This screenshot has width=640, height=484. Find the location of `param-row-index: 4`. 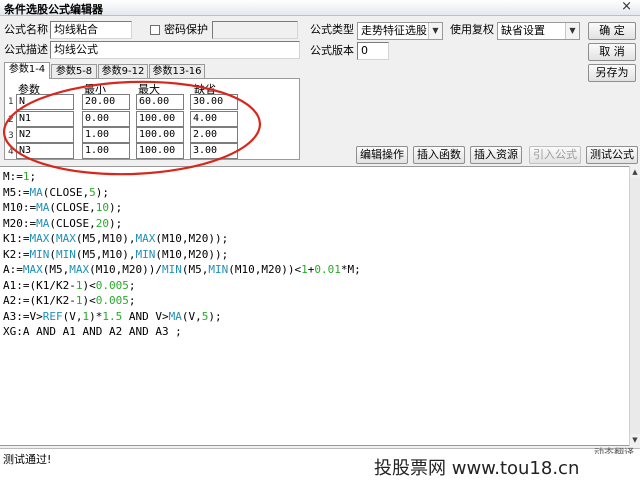

param-row-index: 4 is located at coordinates (11, 152).